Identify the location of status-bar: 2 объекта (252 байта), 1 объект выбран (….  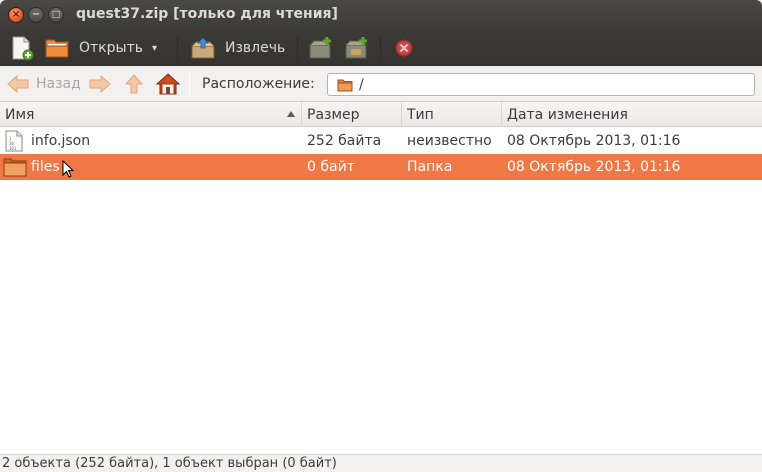
(381, 463).